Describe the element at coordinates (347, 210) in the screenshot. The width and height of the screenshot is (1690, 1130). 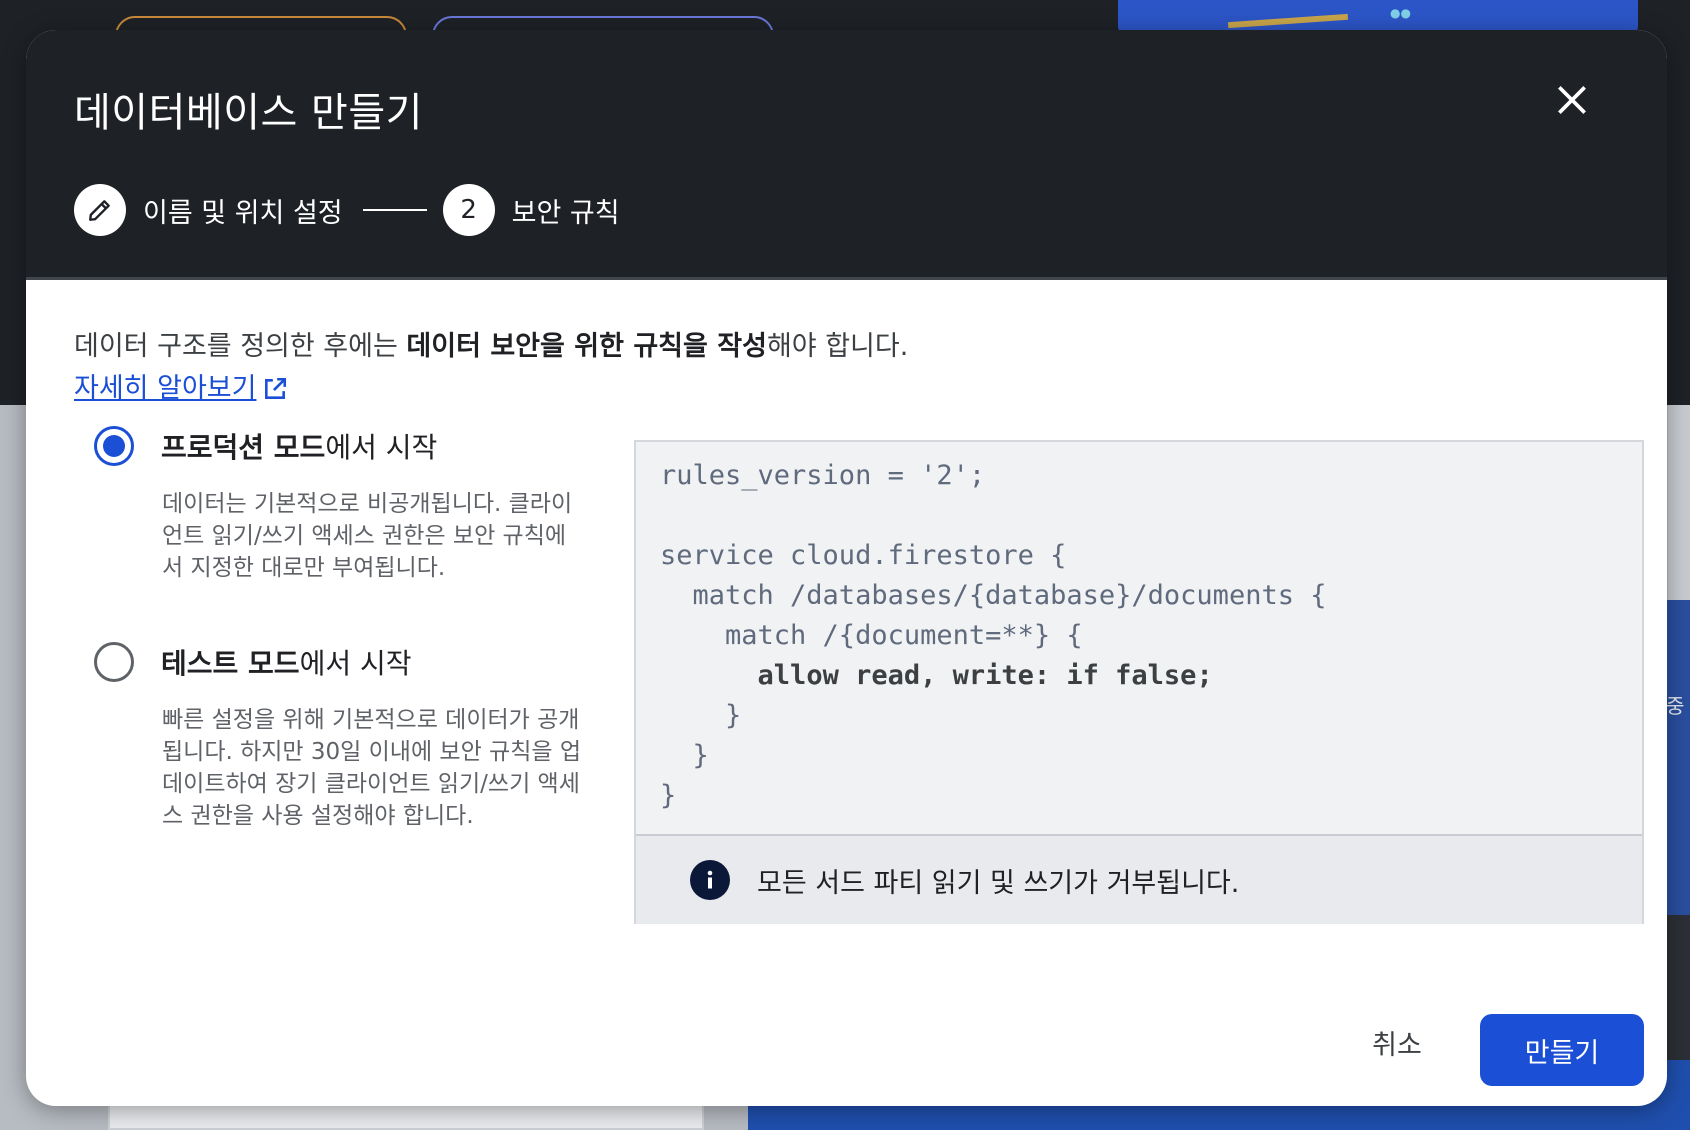
I see `stepper: 이름 및 위치 설정 2 보안 규칙` at that location.